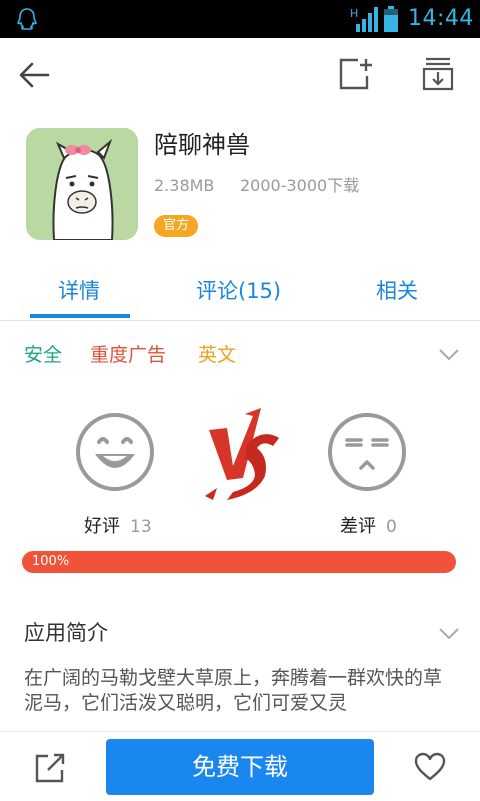 The width and height of the screenshot is (480, 801). What do you see at coordinates (367, 452) in the screenshot?
I see `unhappy-face-icon` at bounding box center [367, 452].